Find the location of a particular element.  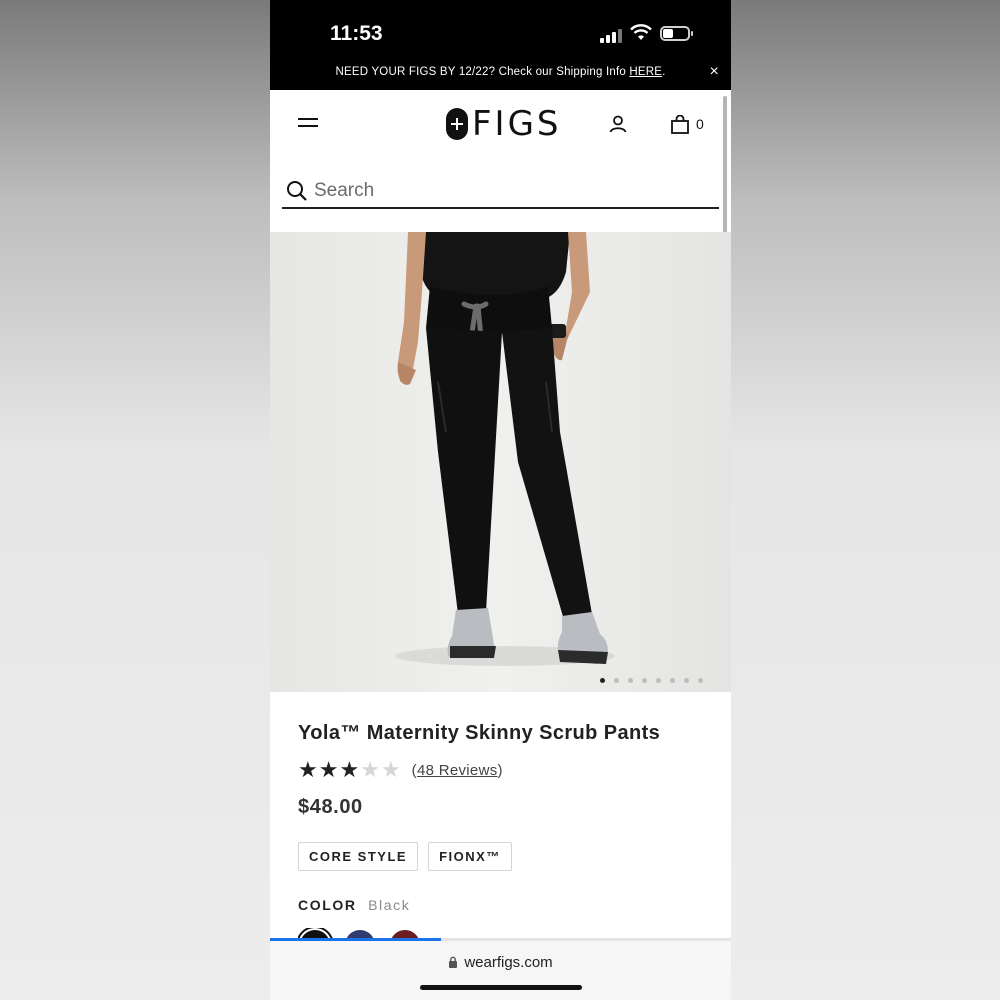

lock-icon is located at coordinates (453, 962).